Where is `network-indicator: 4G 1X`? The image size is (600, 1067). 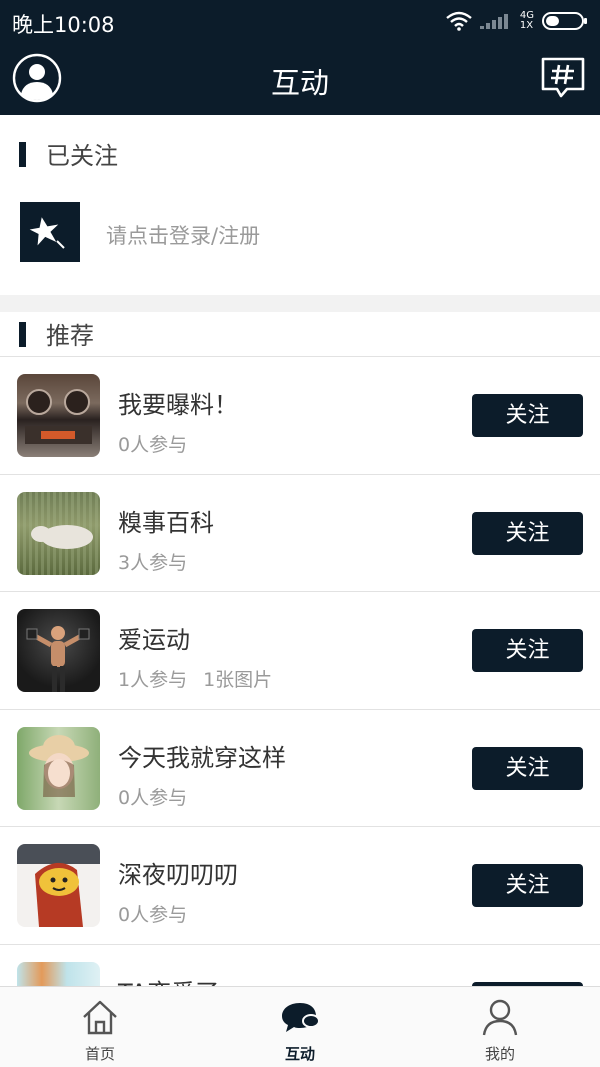
network-indicator: 4G 1X is located at coordinates (527, 21).